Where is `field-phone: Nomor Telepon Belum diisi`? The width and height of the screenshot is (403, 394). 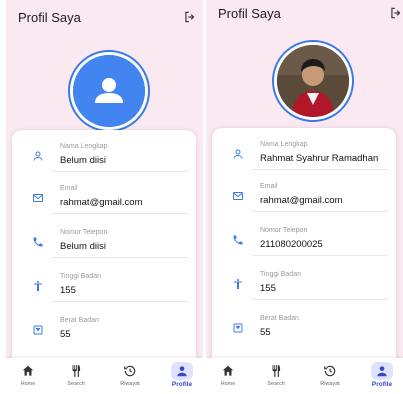 field-phone: Nomor Telepon Belum diisi is located at coordinates (104, 238).